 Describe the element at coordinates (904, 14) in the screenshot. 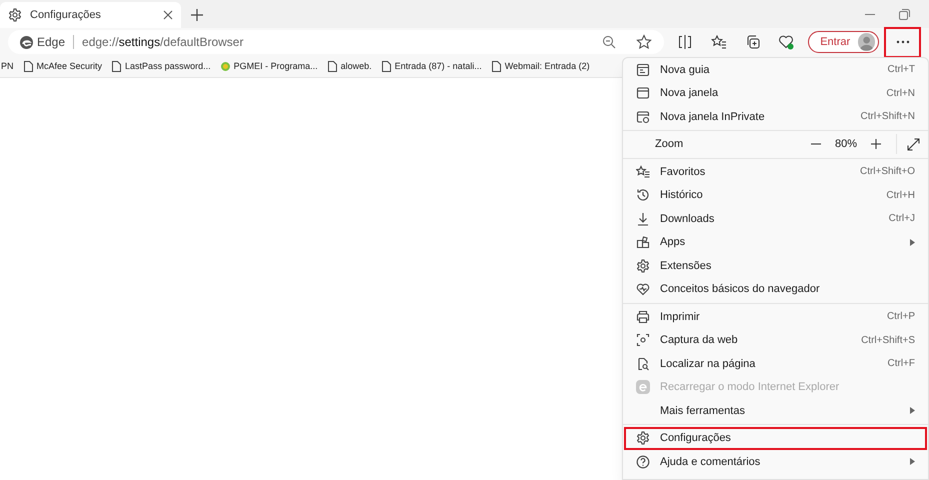

I see `restore-icon` at that location.